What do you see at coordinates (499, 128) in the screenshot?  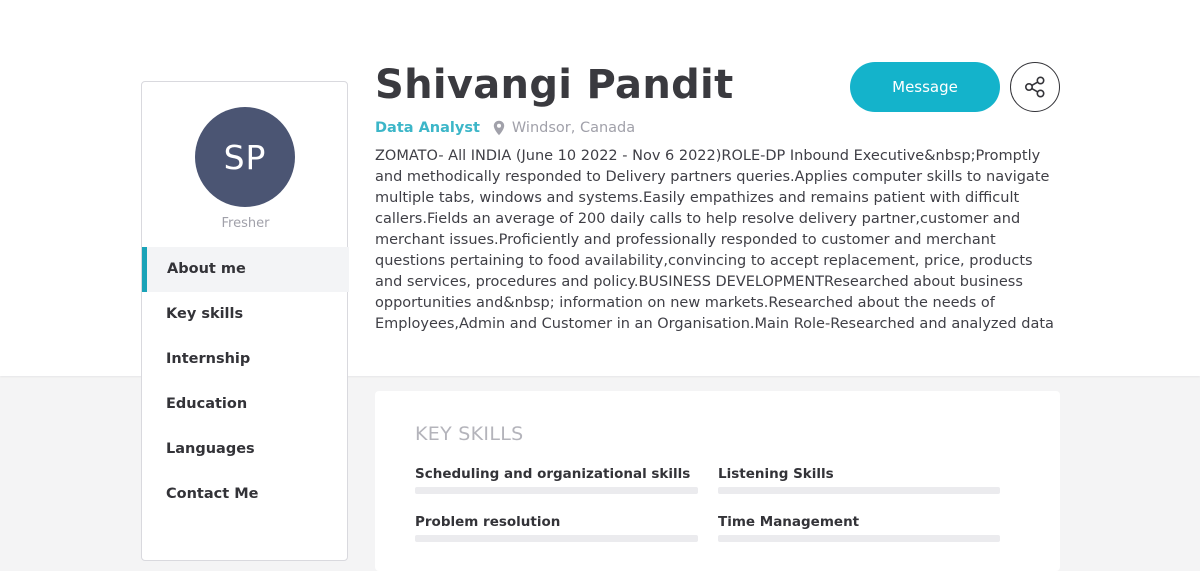 I see `map-pin-icon` at bounding box center [499, 128].